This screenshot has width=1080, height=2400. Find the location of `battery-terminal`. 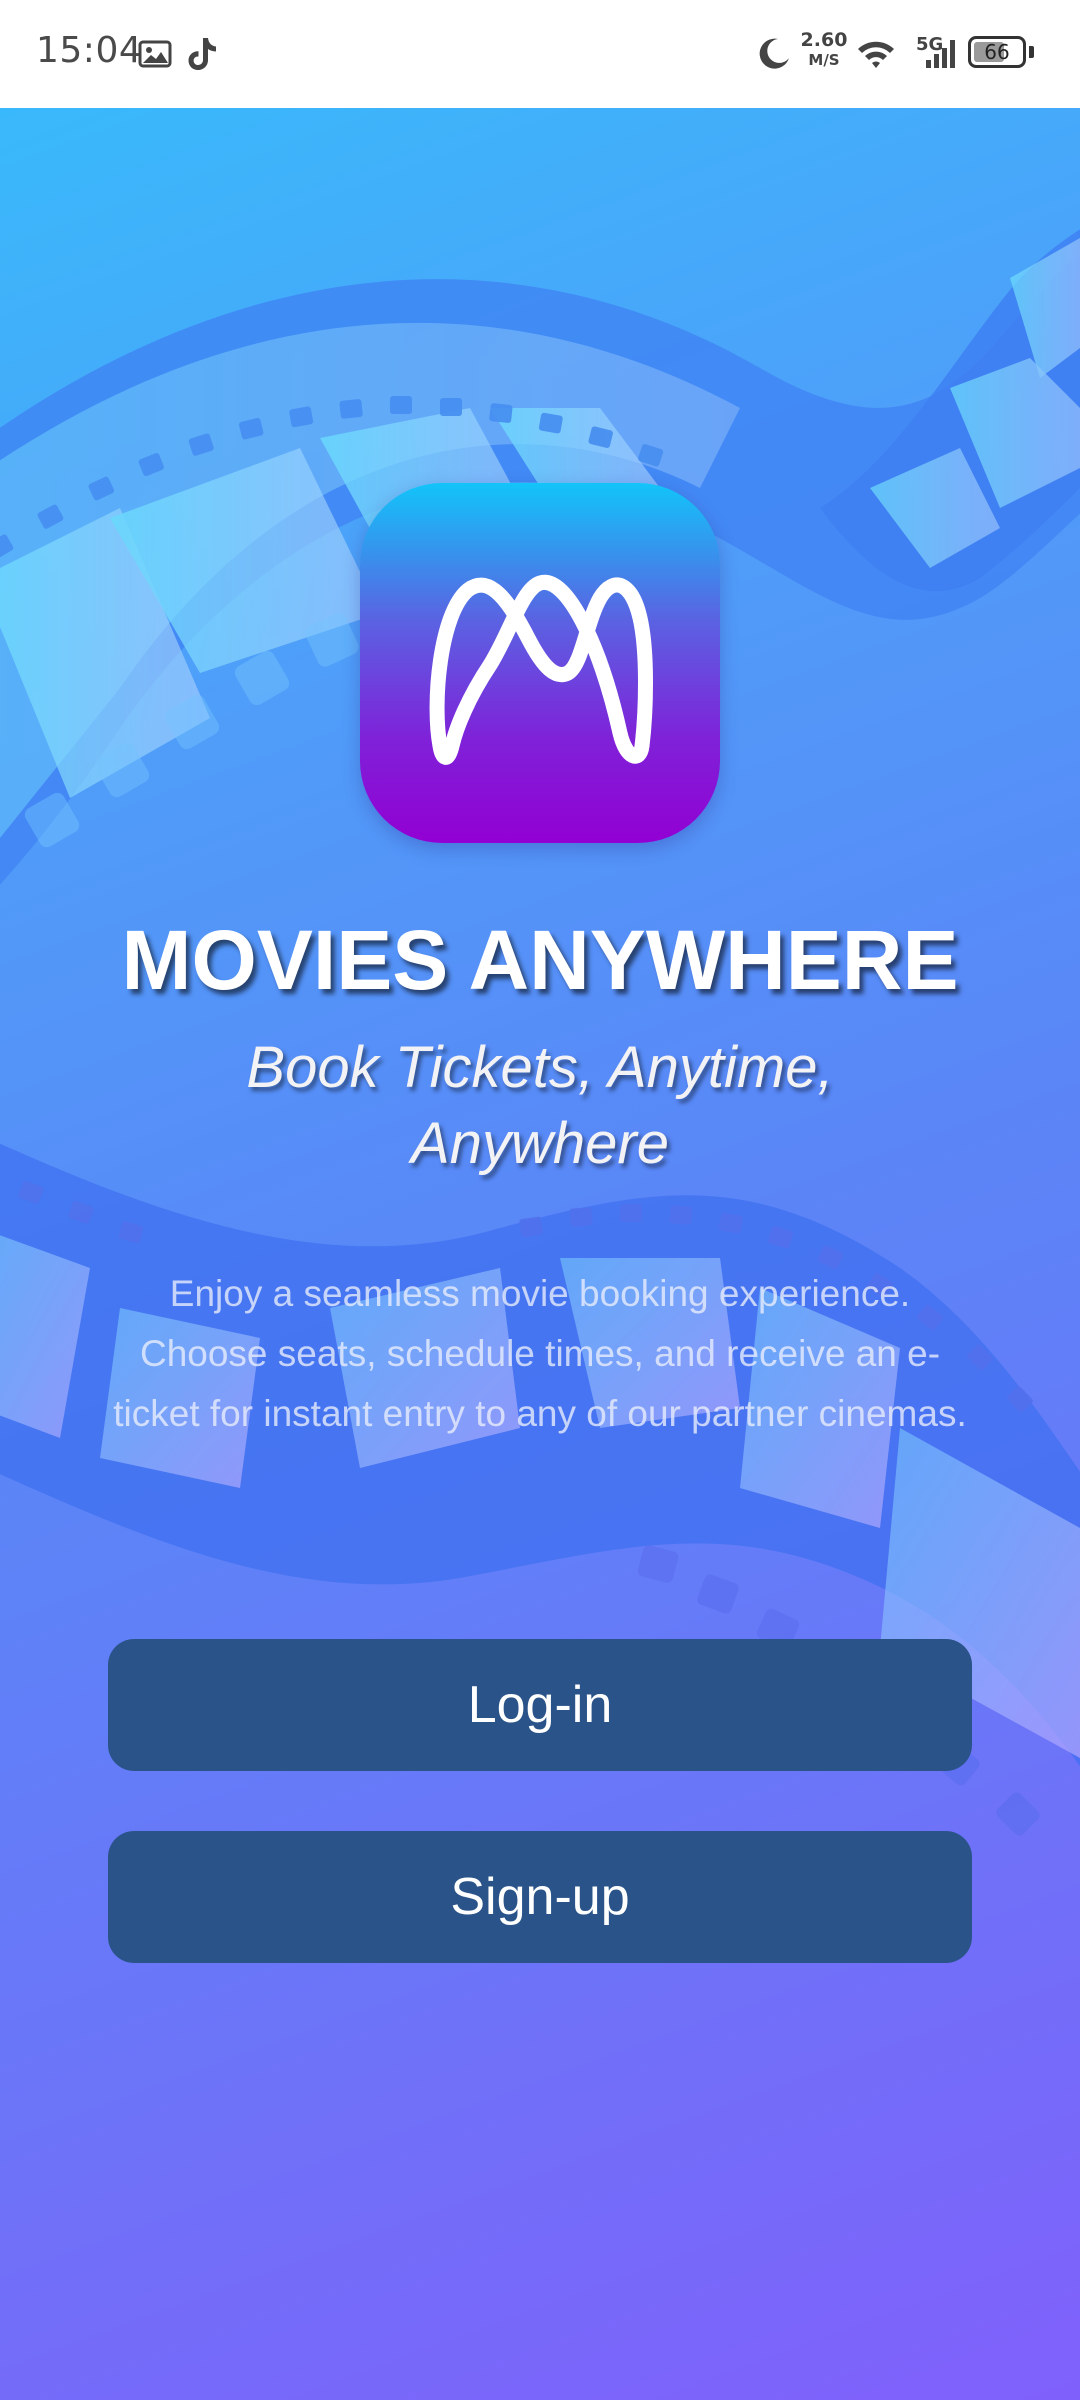

battery-terminal is located at coordinates (1031, 52).